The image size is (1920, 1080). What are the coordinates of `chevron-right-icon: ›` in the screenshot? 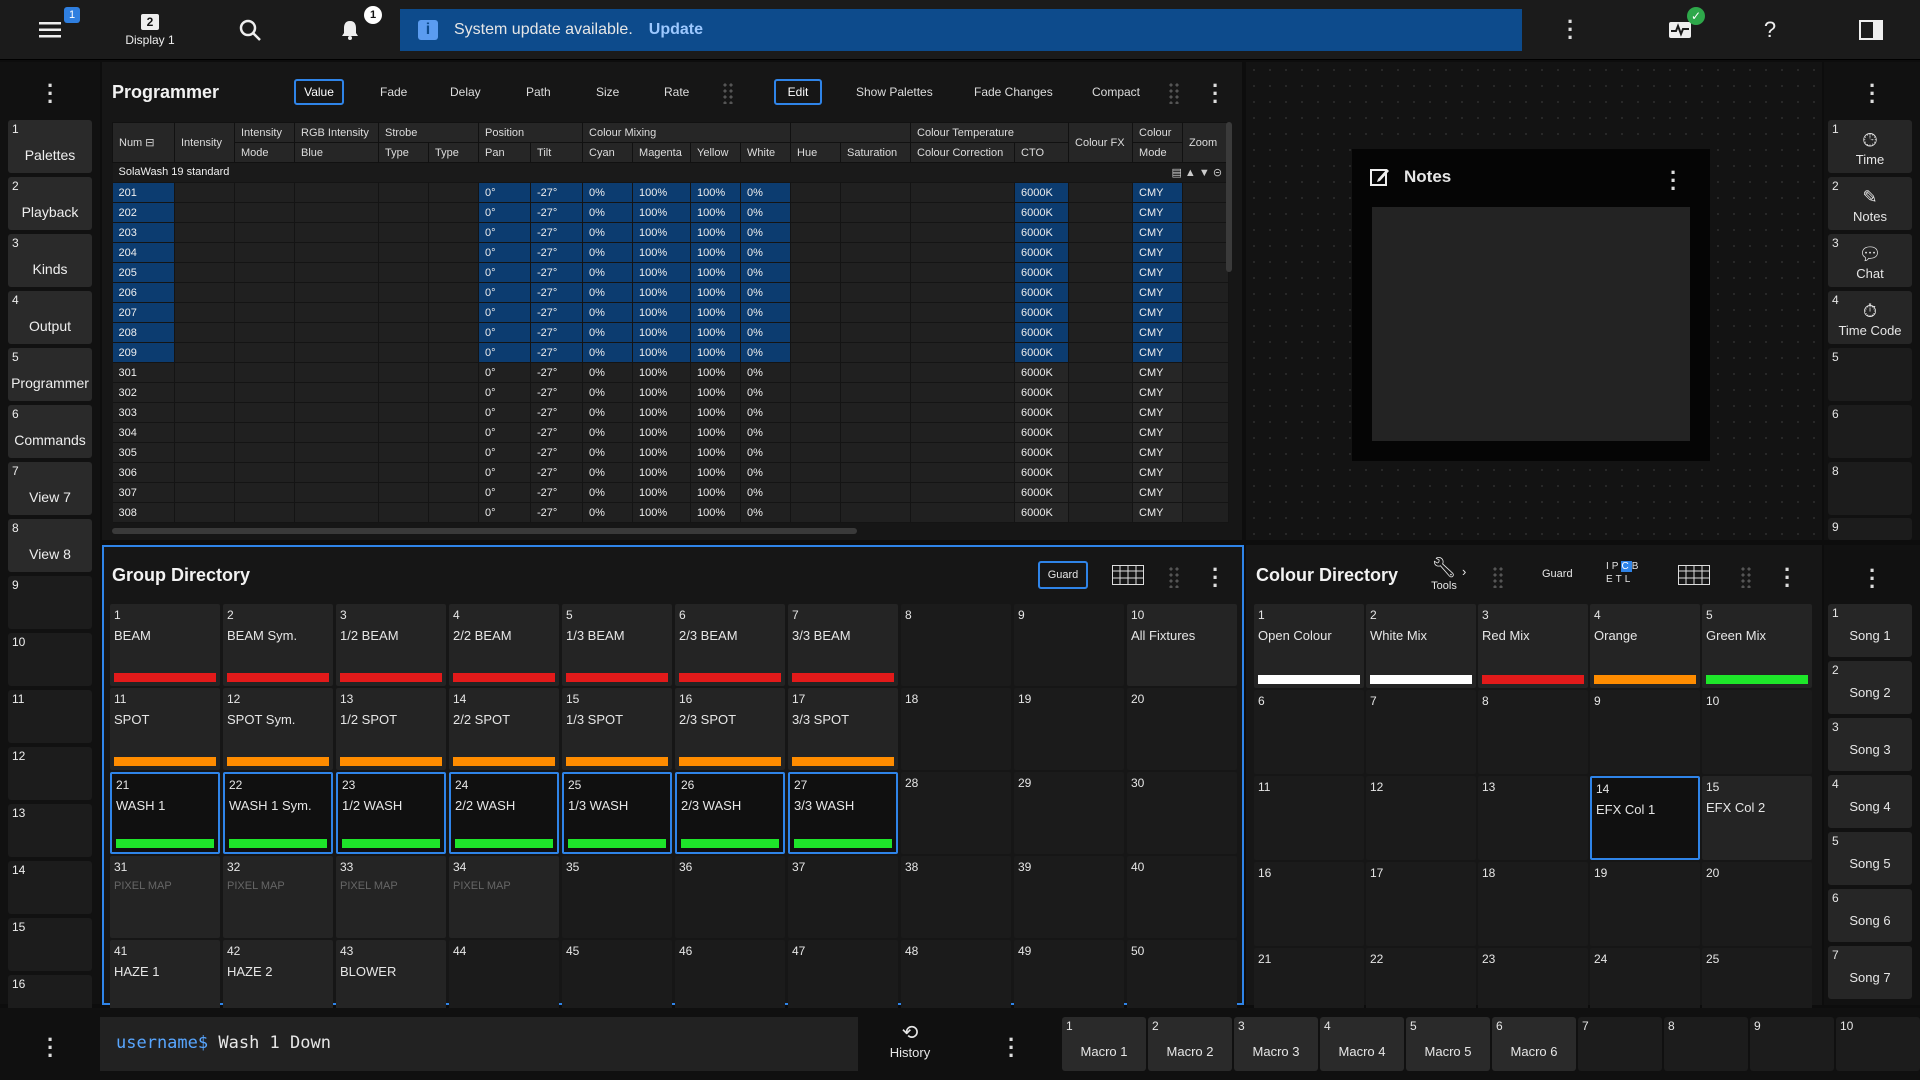 It's located at (1464, 571).